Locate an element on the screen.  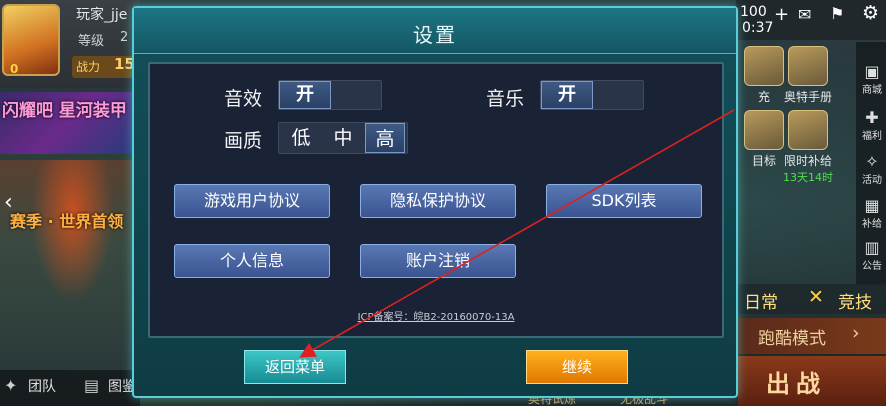
parkour-label: 跑酷模式 is located at coordinates (792, 339).